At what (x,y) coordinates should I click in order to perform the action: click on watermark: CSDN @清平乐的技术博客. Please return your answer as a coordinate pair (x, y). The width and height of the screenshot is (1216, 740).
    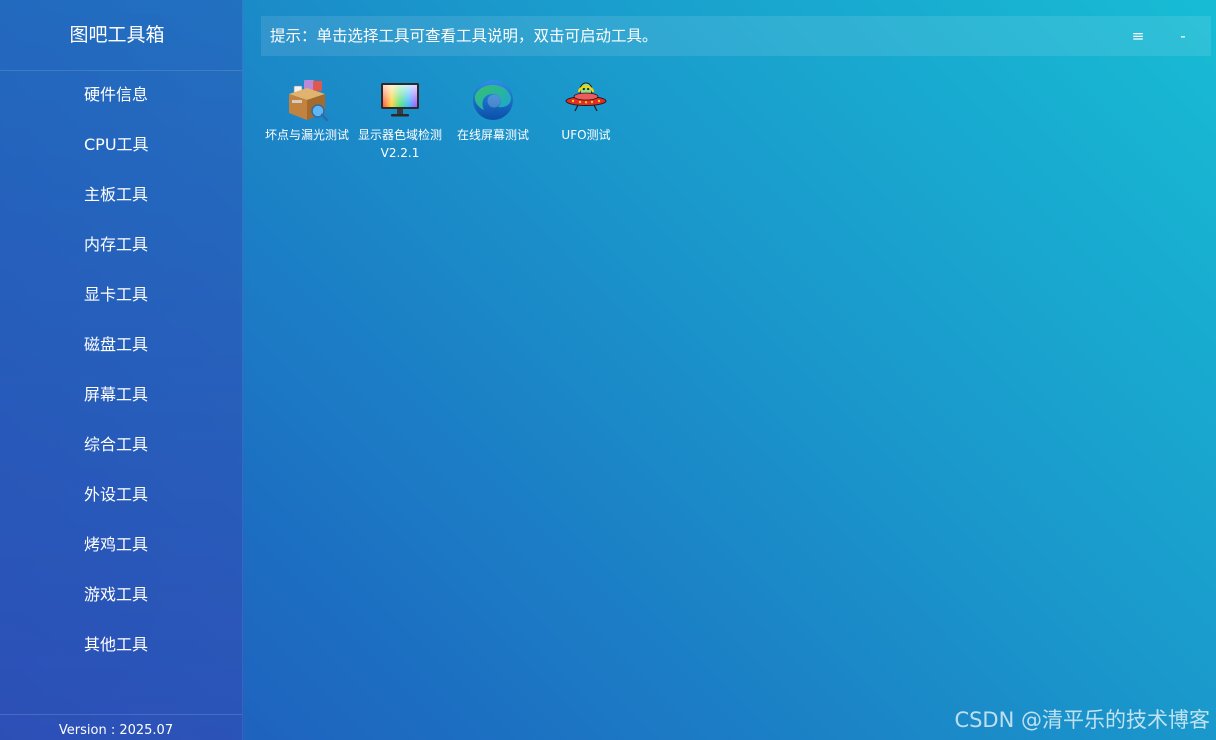
    Looking at the image, I should click on (1082, 720).